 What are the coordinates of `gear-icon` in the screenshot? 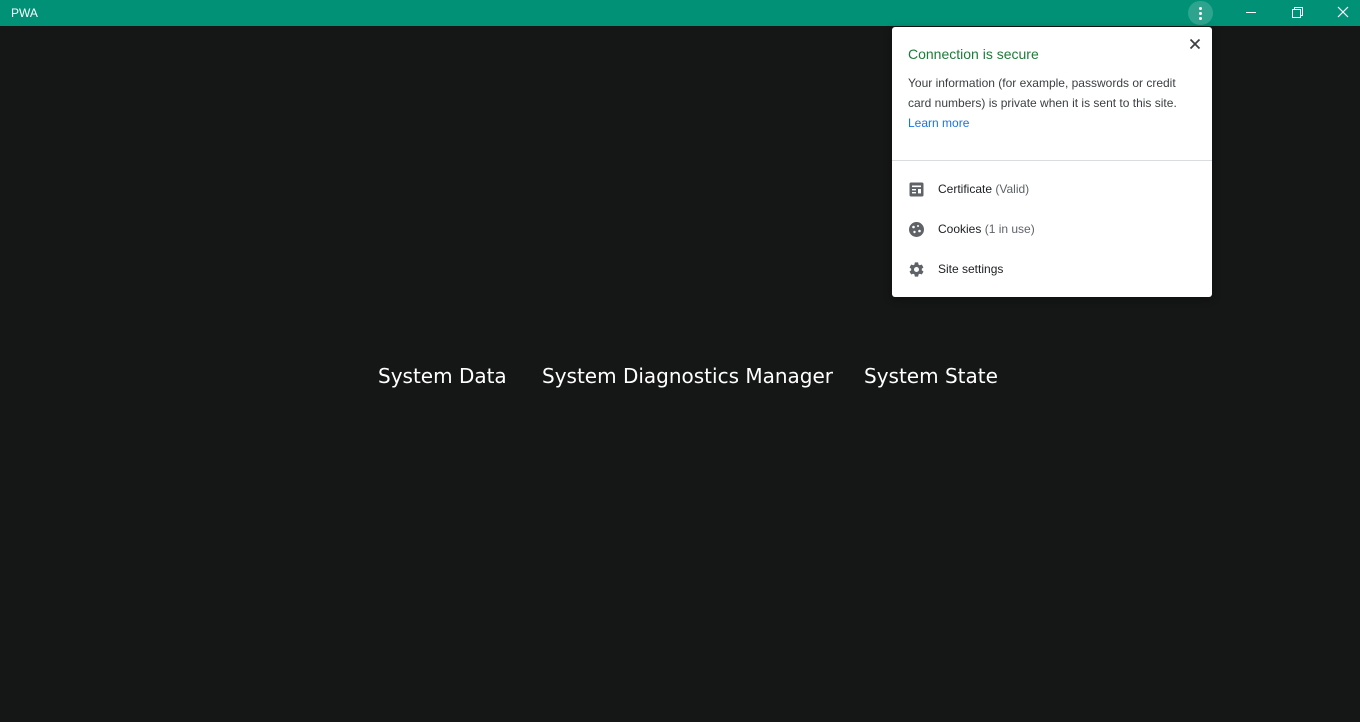 It's located at (916, 269).